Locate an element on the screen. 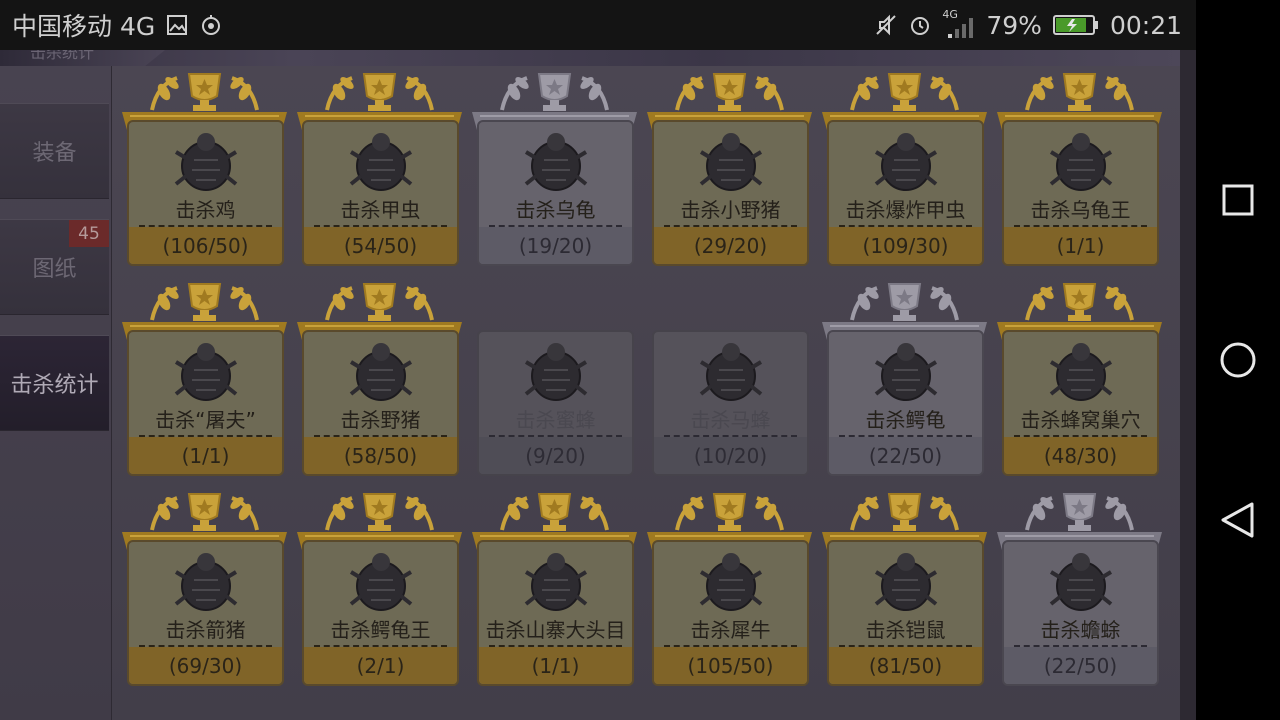 This screenshot has width=1280, height=720. kill-count: (54/50) is located at coordinates (380, 245).